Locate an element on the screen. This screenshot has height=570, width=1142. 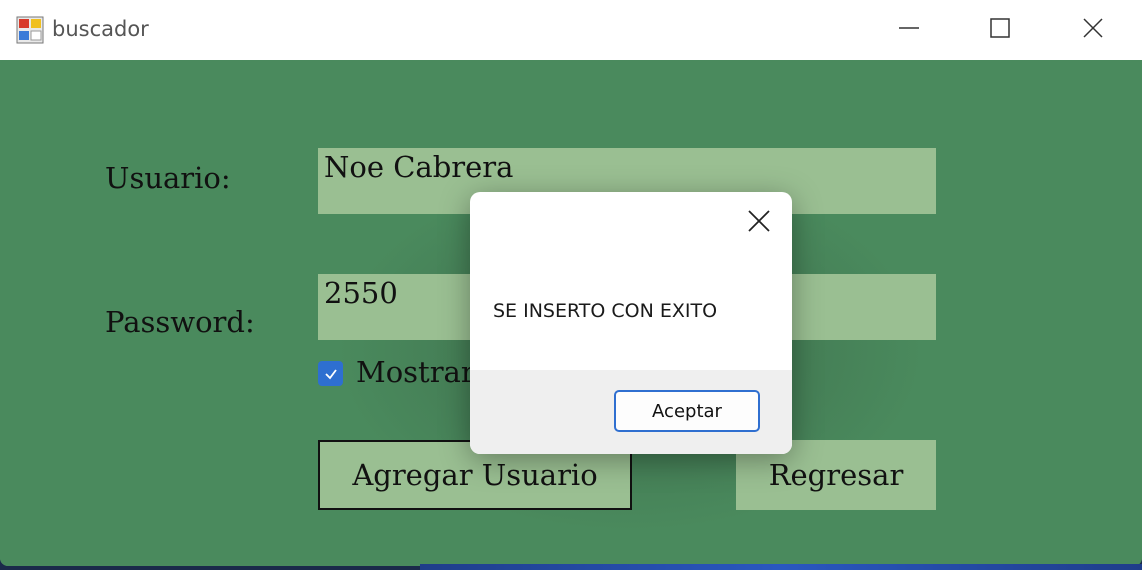
maximize-button is located at coordinates (1000, 29).